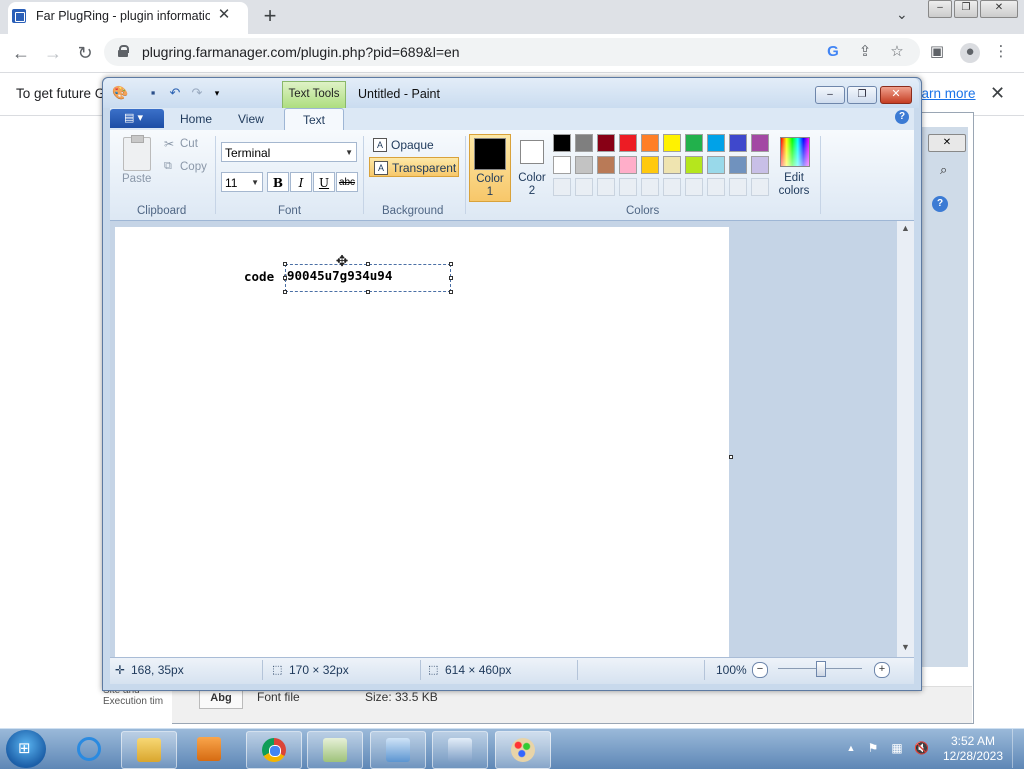 The image size is (1024, 769). I want to click on font-family-select: Terminal ▼, so click(289, 152).